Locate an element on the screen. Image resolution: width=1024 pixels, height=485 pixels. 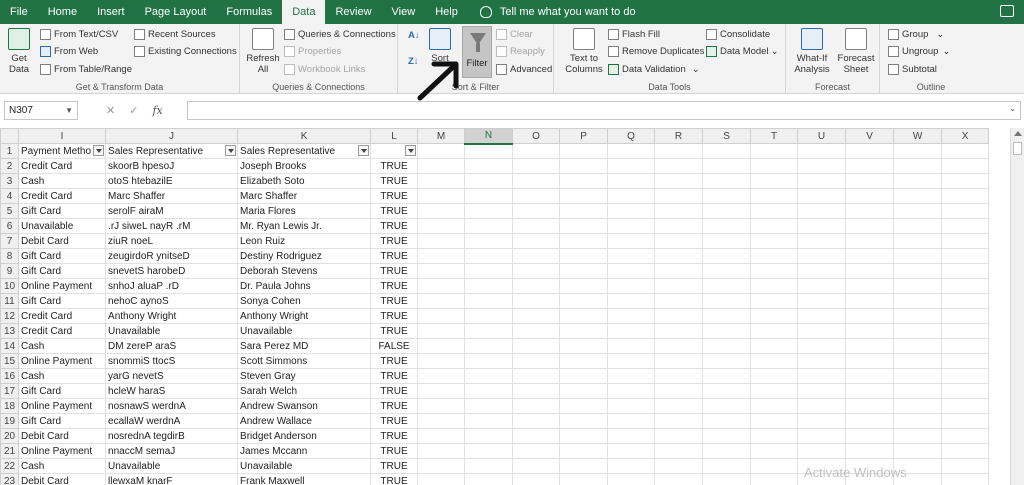
name-box: N307 ▼ is located at coordinates (41, 110).